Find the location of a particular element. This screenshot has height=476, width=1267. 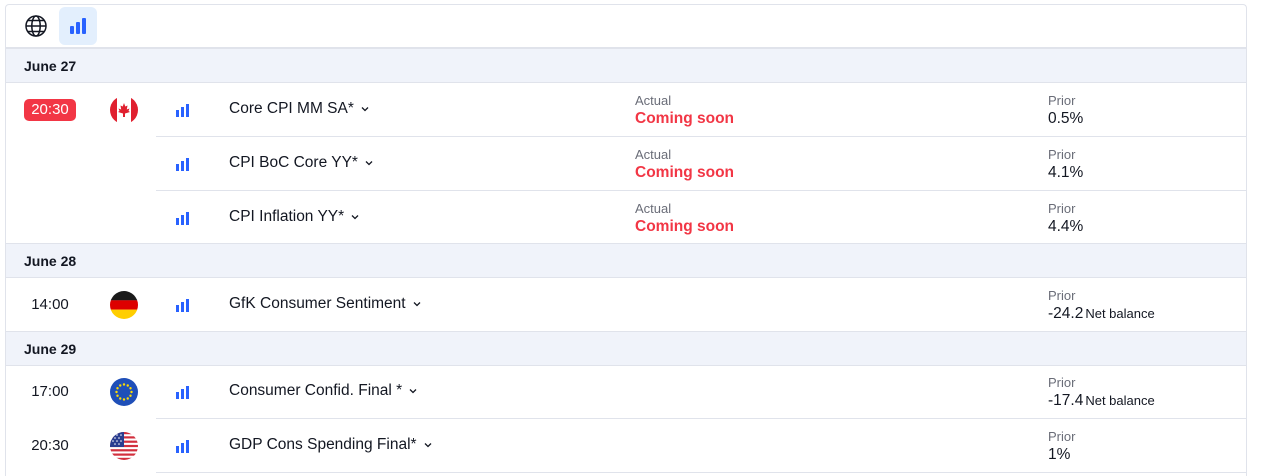

prior-block: Prior 1% is located at coordinates (1061, 446).